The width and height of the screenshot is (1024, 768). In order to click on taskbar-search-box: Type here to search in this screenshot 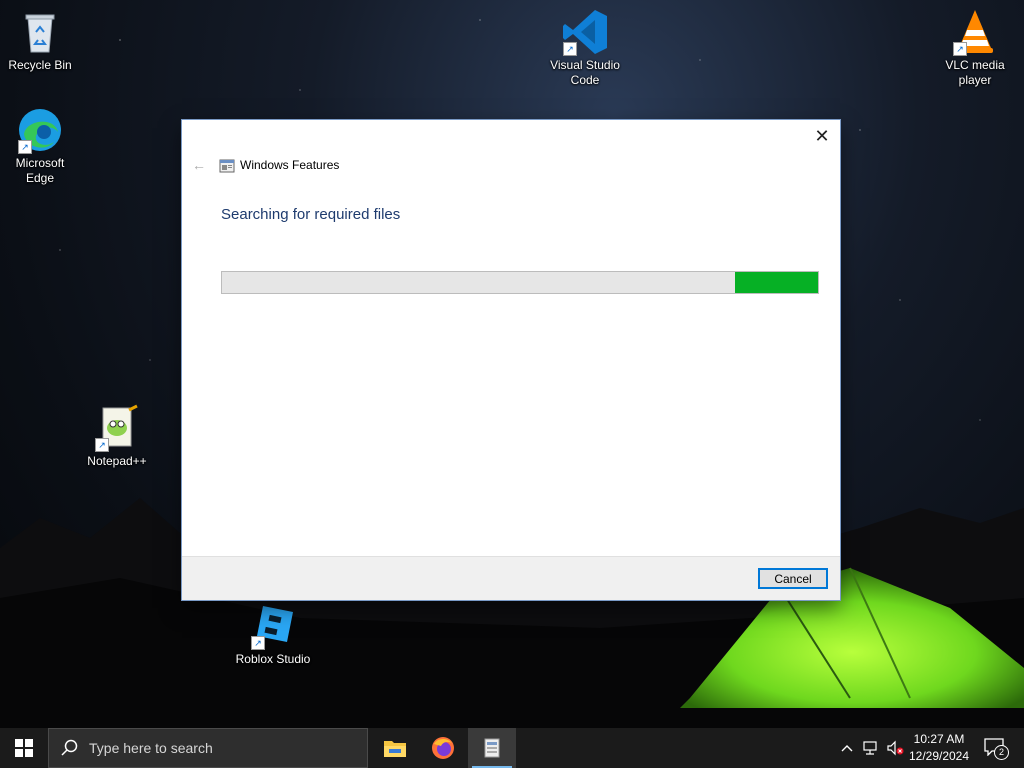, I will do `click(208, 748)`.